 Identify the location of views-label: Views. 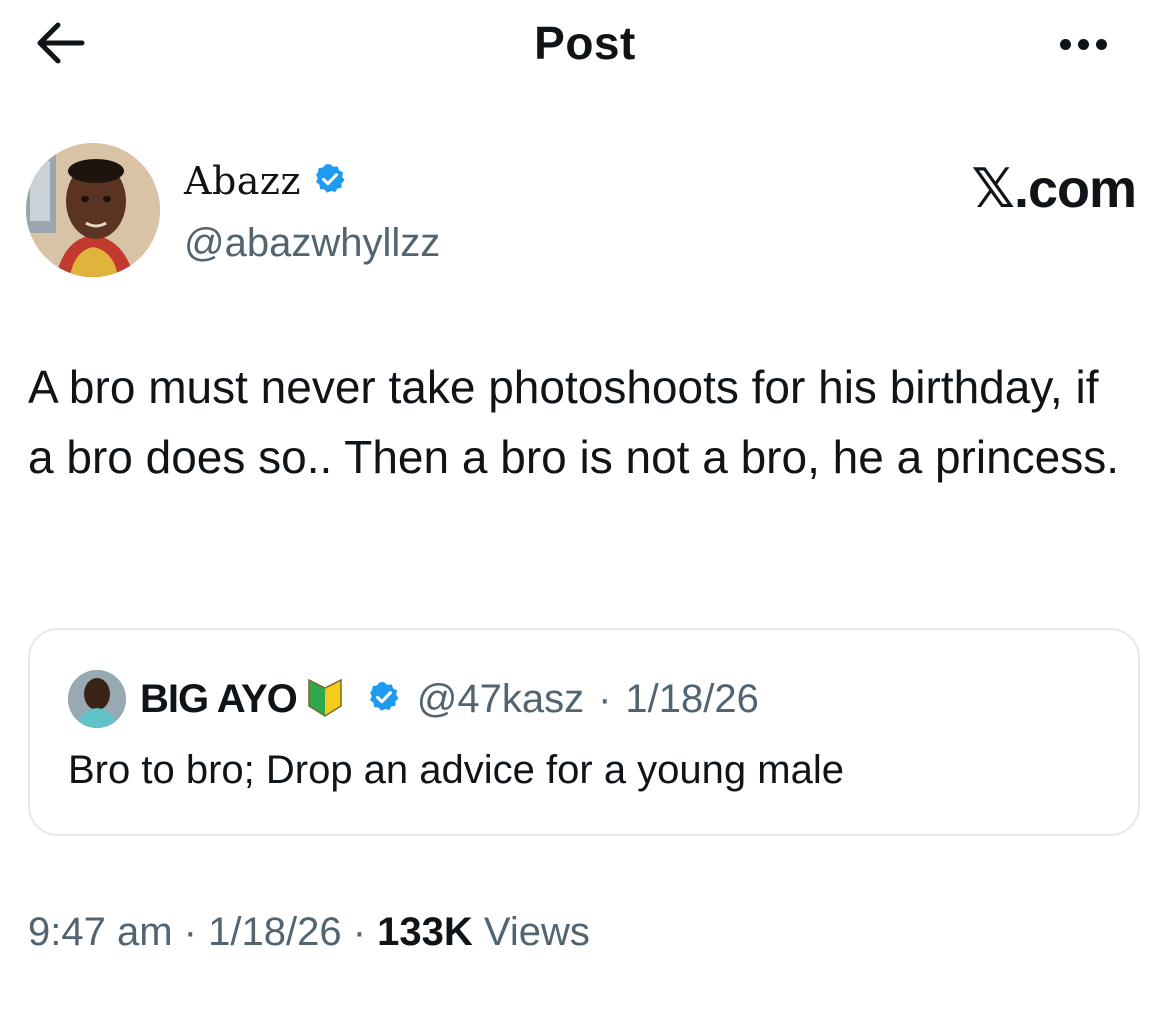
(537, 932).